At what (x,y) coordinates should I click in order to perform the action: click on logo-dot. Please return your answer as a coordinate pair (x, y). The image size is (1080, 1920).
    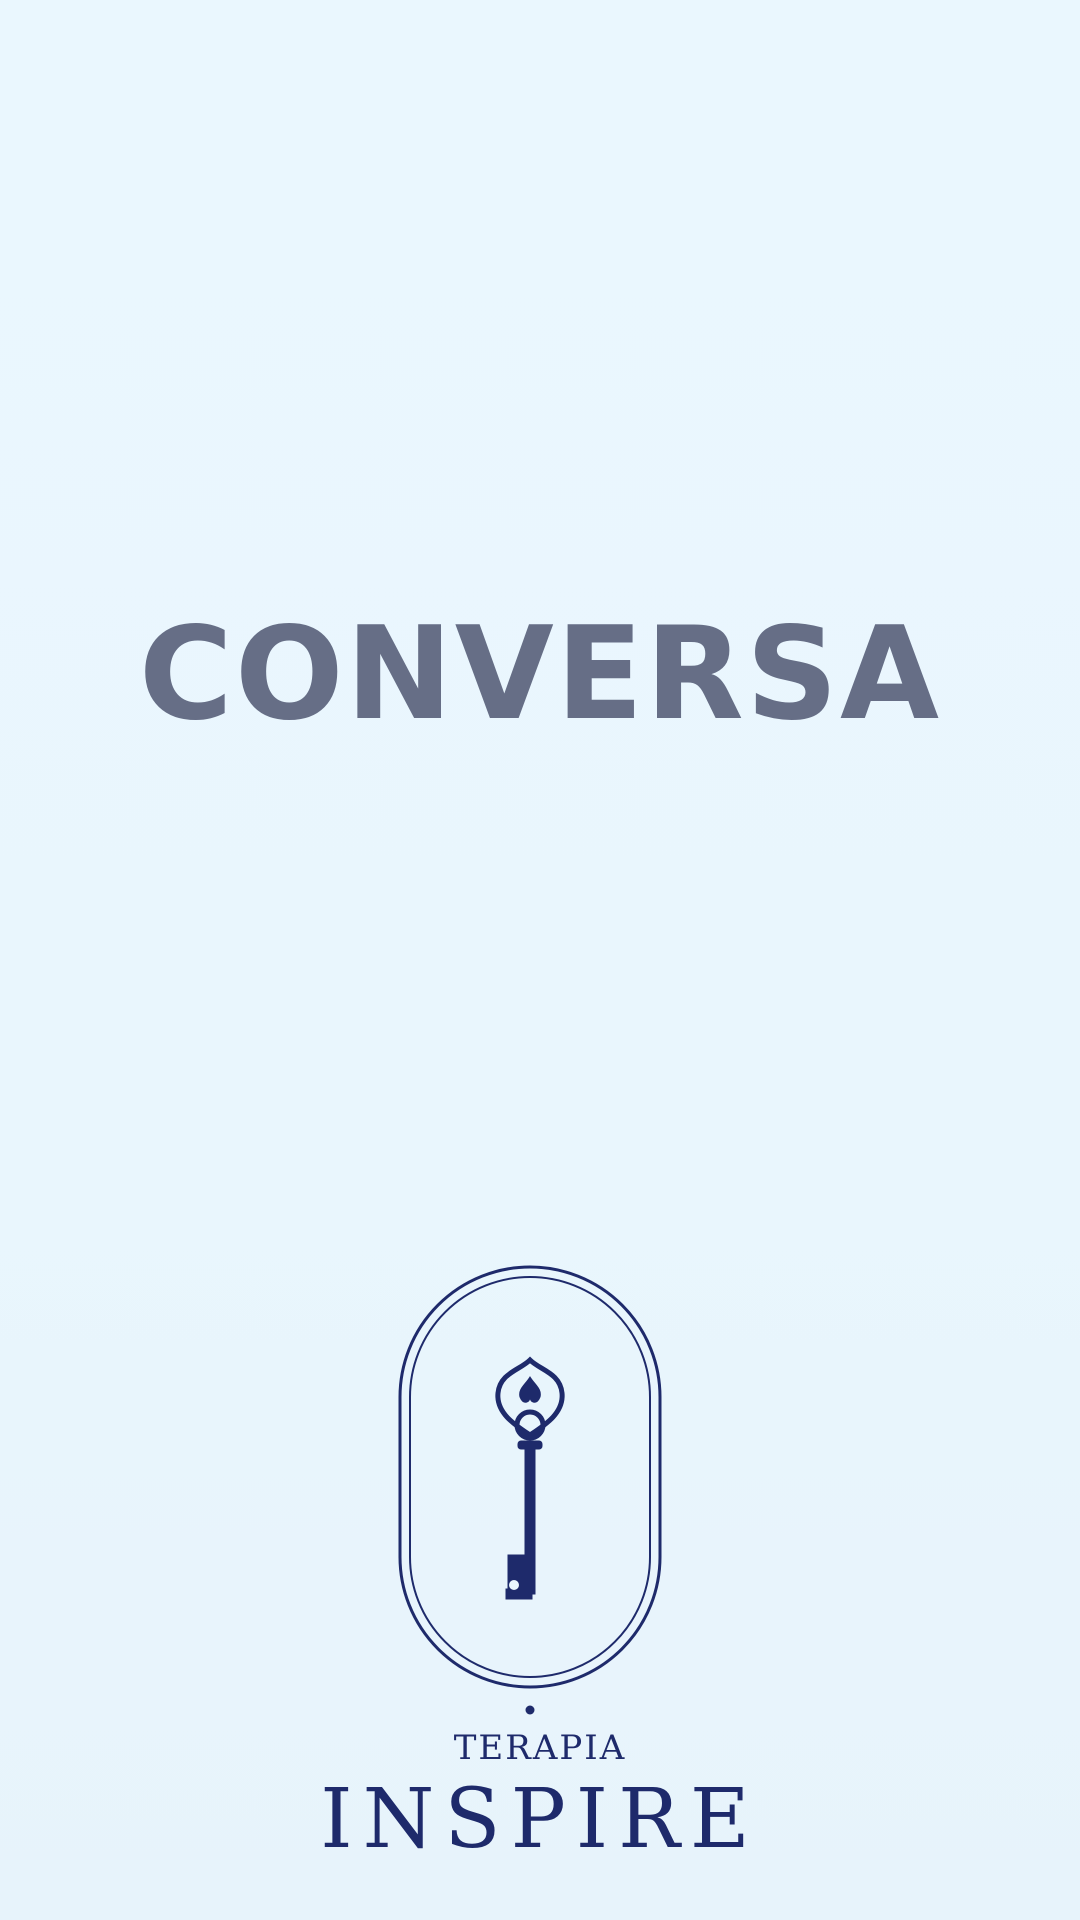
    Looking at the image, I should click on (530, 1710).